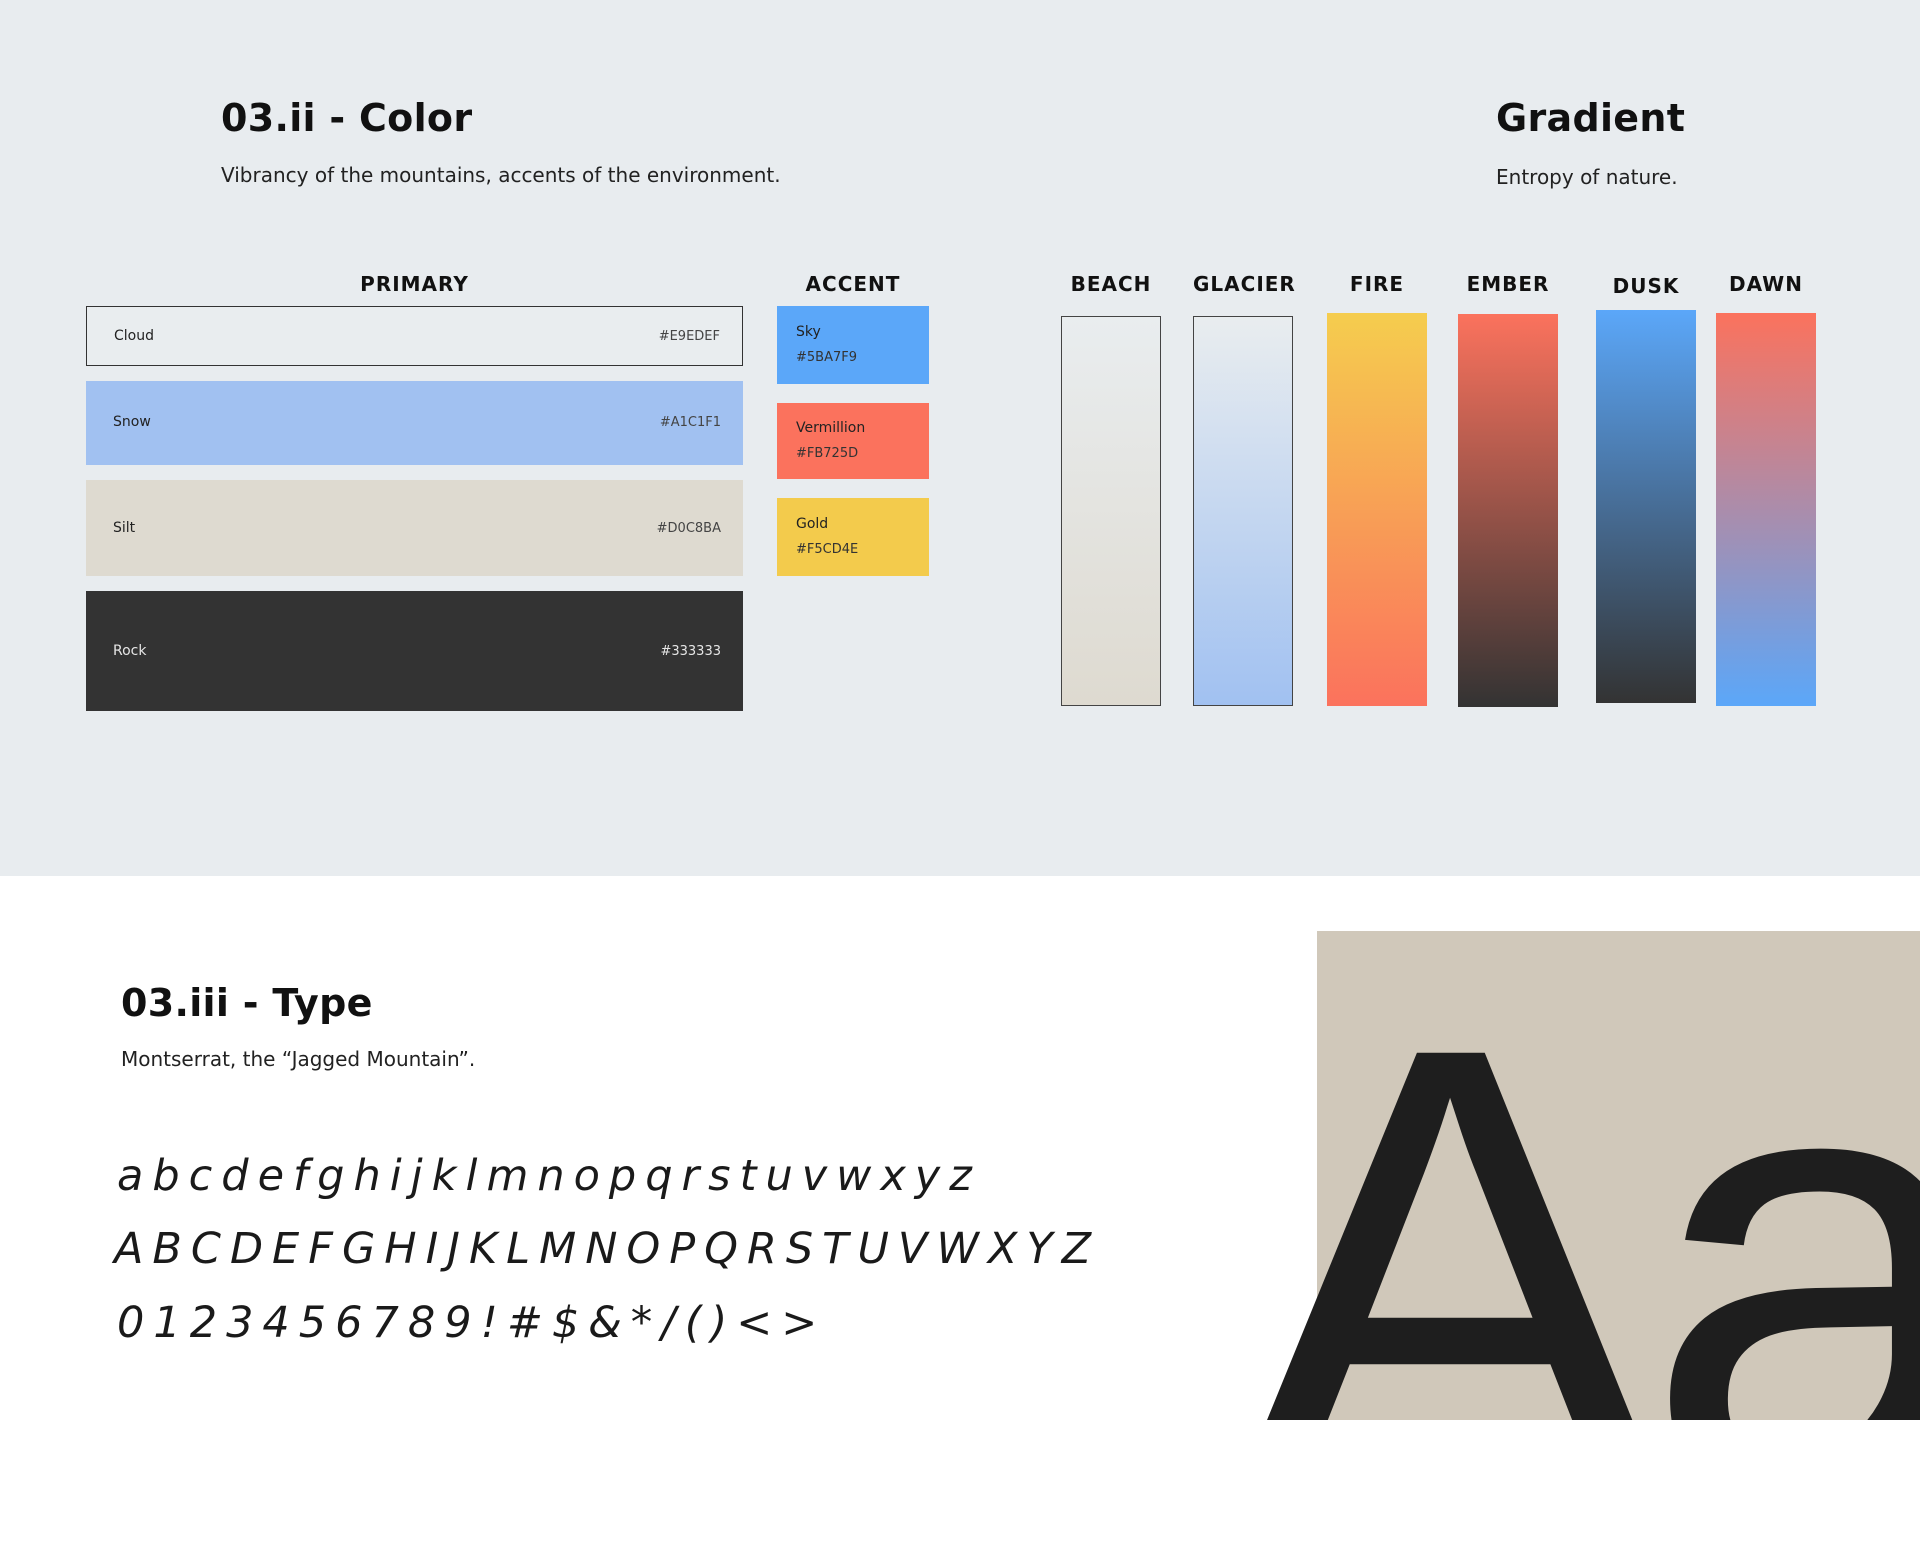  What do you see at coordinates (853, 441) in the screenshot?
I see `swatch-vermillion: Vermillion #FB725D` at bounding box center [853, 441].